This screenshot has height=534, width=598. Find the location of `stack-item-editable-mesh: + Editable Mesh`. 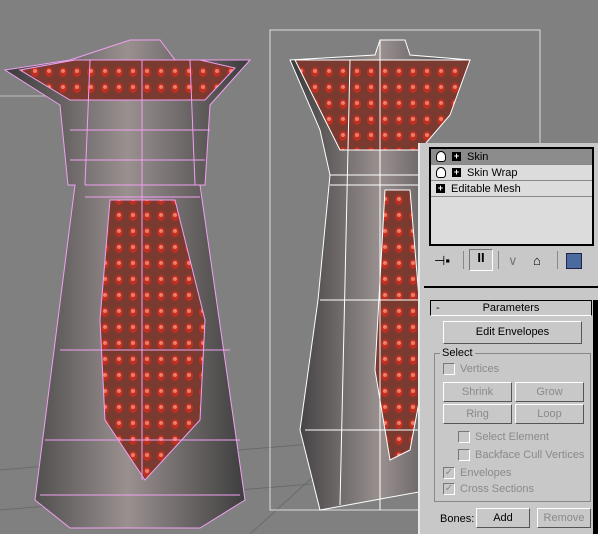

stack-item-editable-mesh: + Editable Mesh is located at coordinates (511, 189).